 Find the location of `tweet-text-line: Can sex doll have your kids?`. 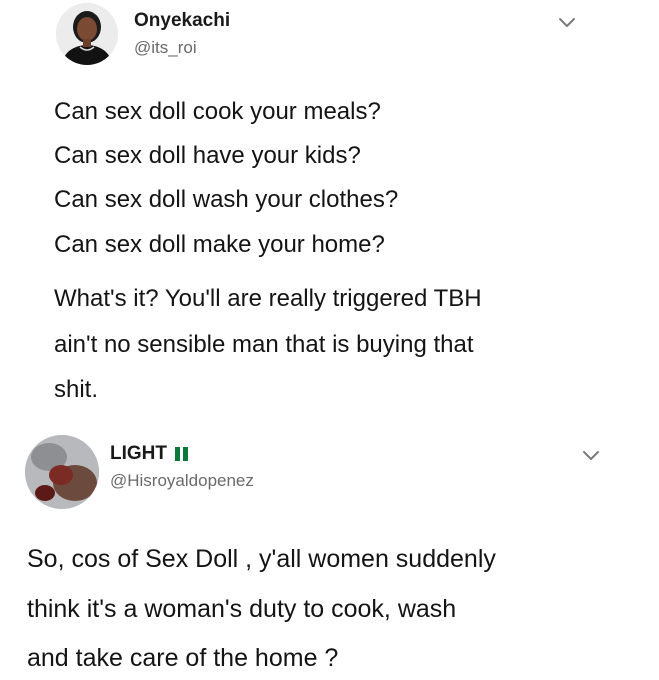

tweet-text-line: Can sex doll have your kids? is located at coordinates (207, 155).